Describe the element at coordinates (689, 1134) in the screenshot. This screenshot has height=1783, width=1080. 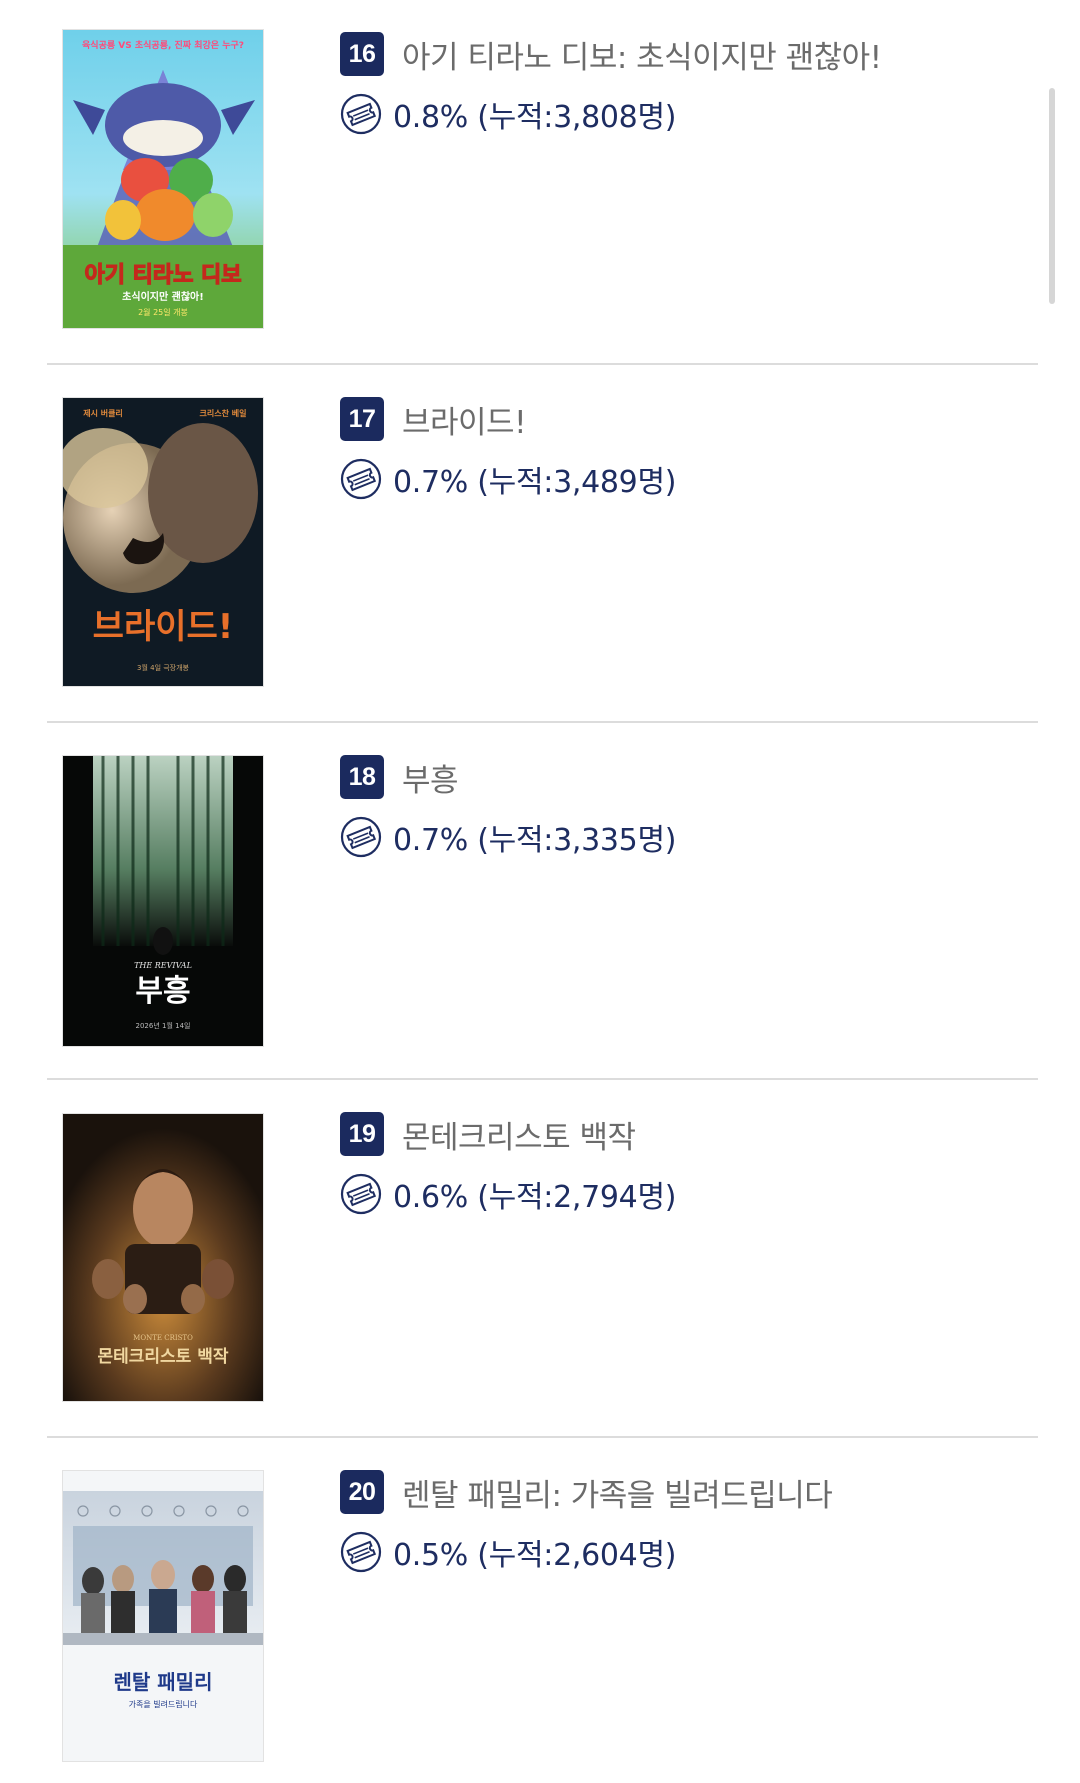
I see `title-row: 19 몬테크리스토 백작` at that location.